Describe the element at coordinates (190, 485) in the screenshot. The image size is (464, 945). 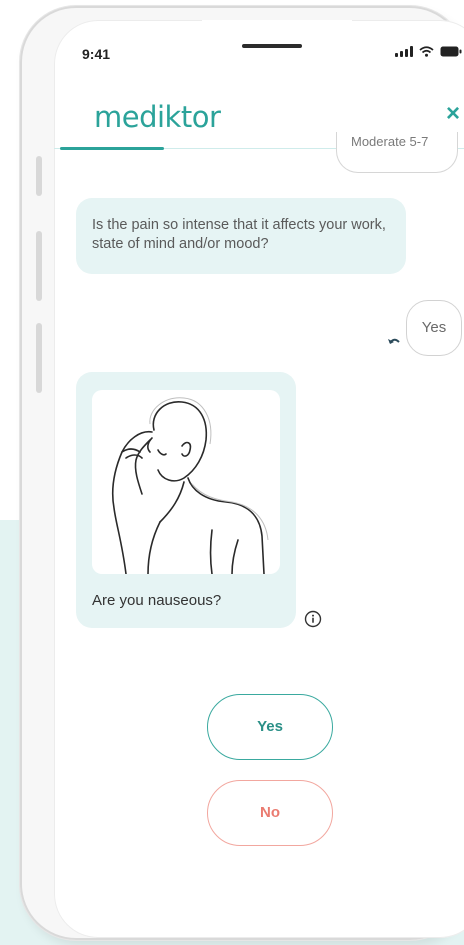
I see `person-holding-head-illustration` at that location.